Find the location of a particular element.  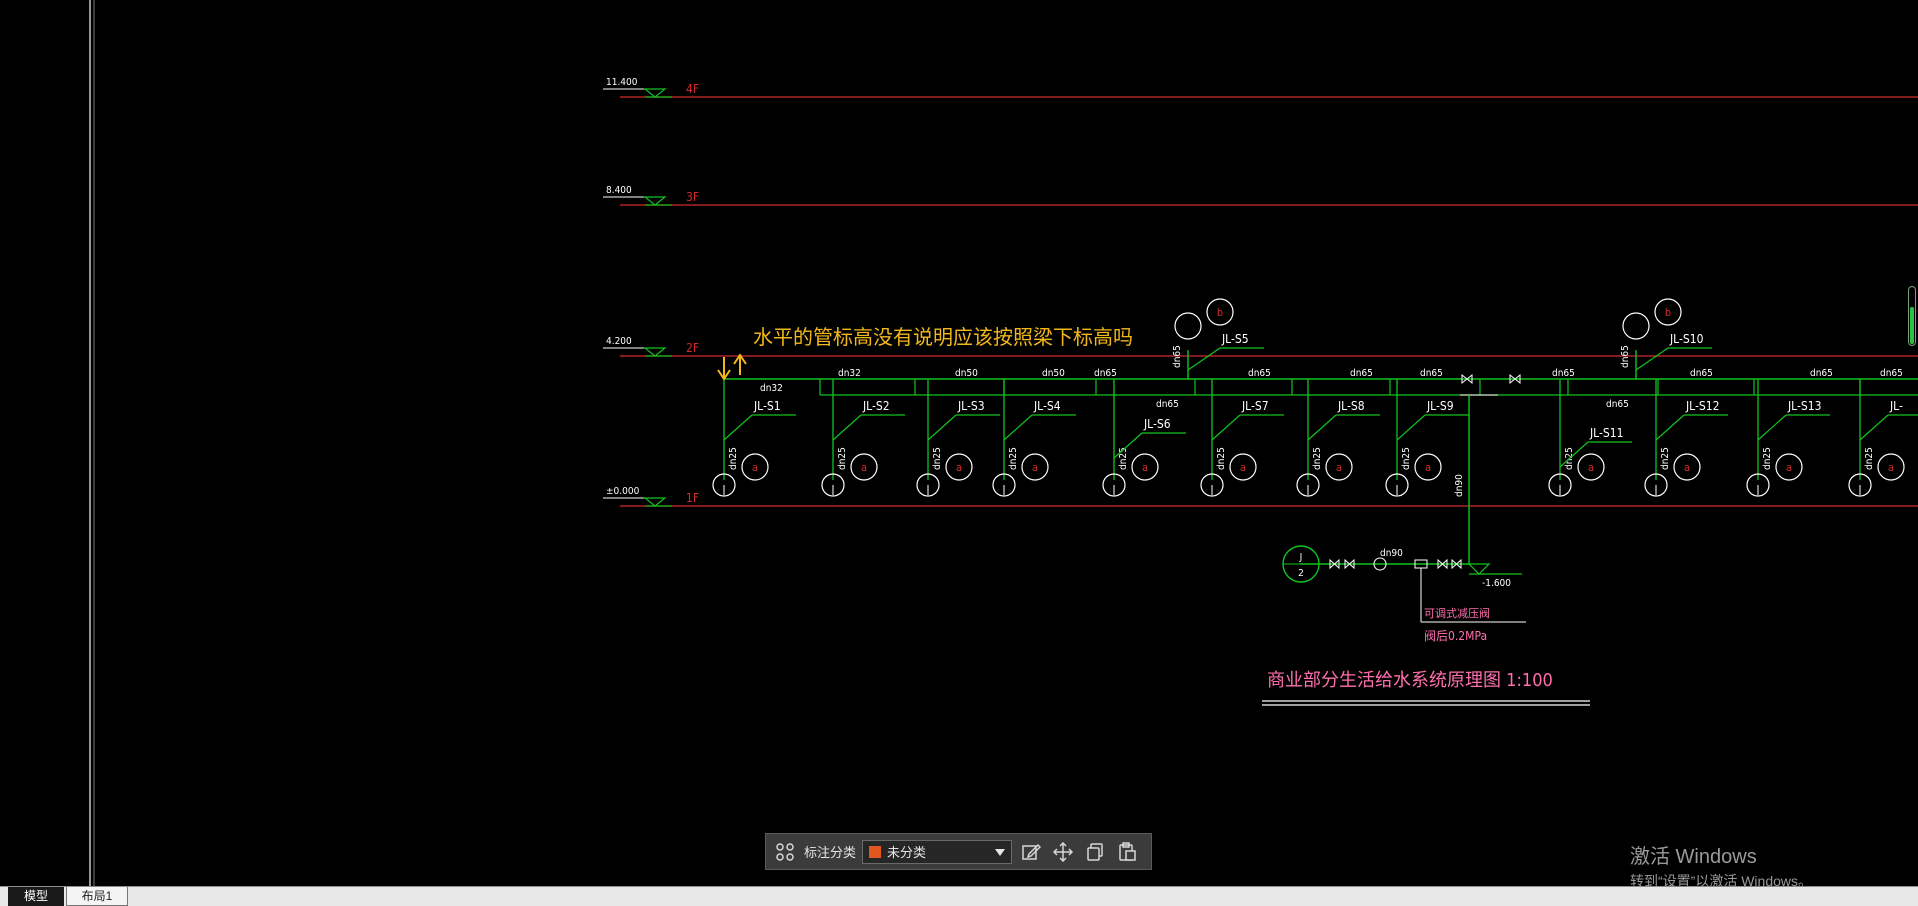

tab-model: 模型 is located at coordinates (36, 896).